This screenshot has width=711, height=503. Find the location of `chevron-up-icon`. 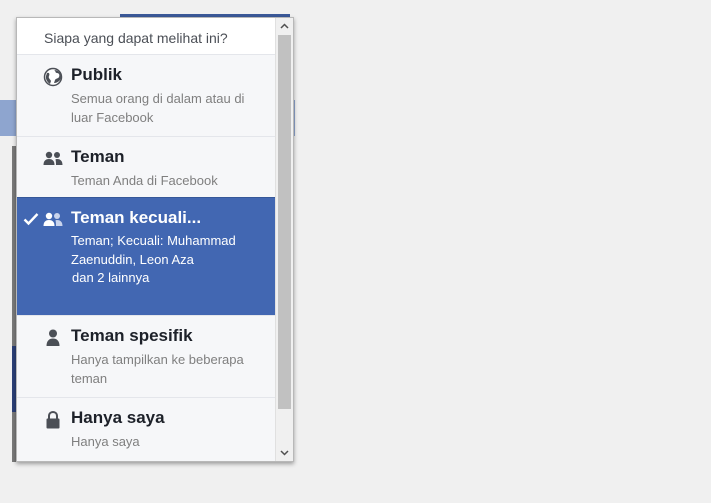

chevron-up-icon is located at coordinates (284, 26).